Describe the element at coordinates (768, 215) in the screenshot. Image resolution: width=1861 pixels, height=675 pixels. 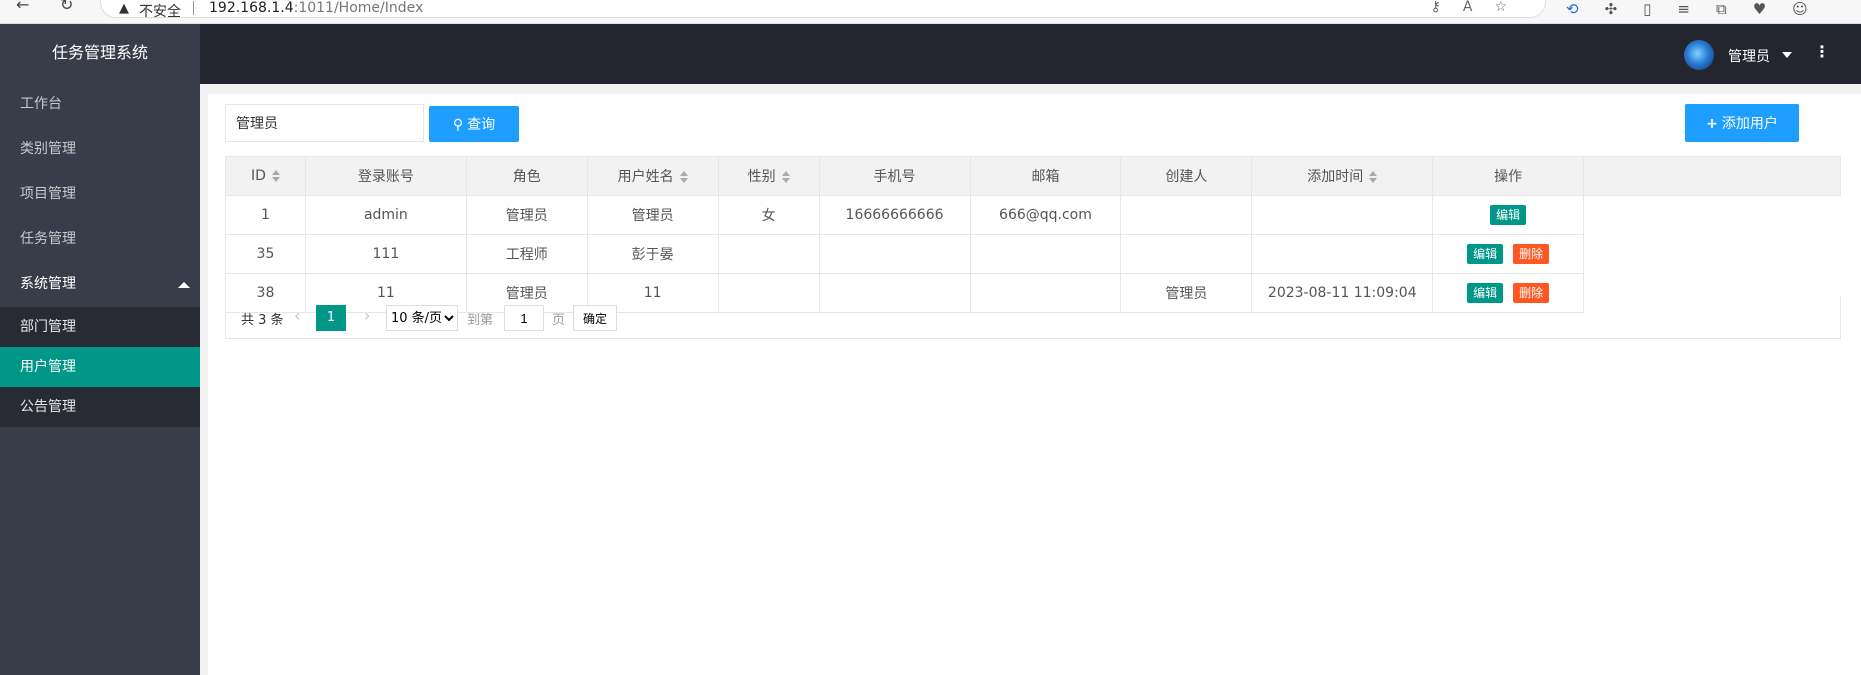
I see `cell-gender: 女` at that location.